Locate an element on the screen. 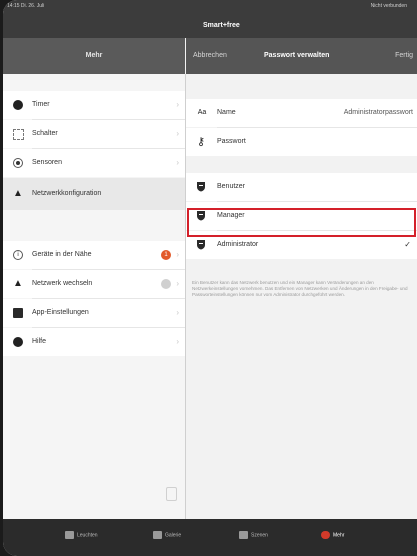 This screenshot has height=556, width=417. right-nav-bar: Abbrechen Passwort verwalten Fertig is located at coordinates (301, 56).